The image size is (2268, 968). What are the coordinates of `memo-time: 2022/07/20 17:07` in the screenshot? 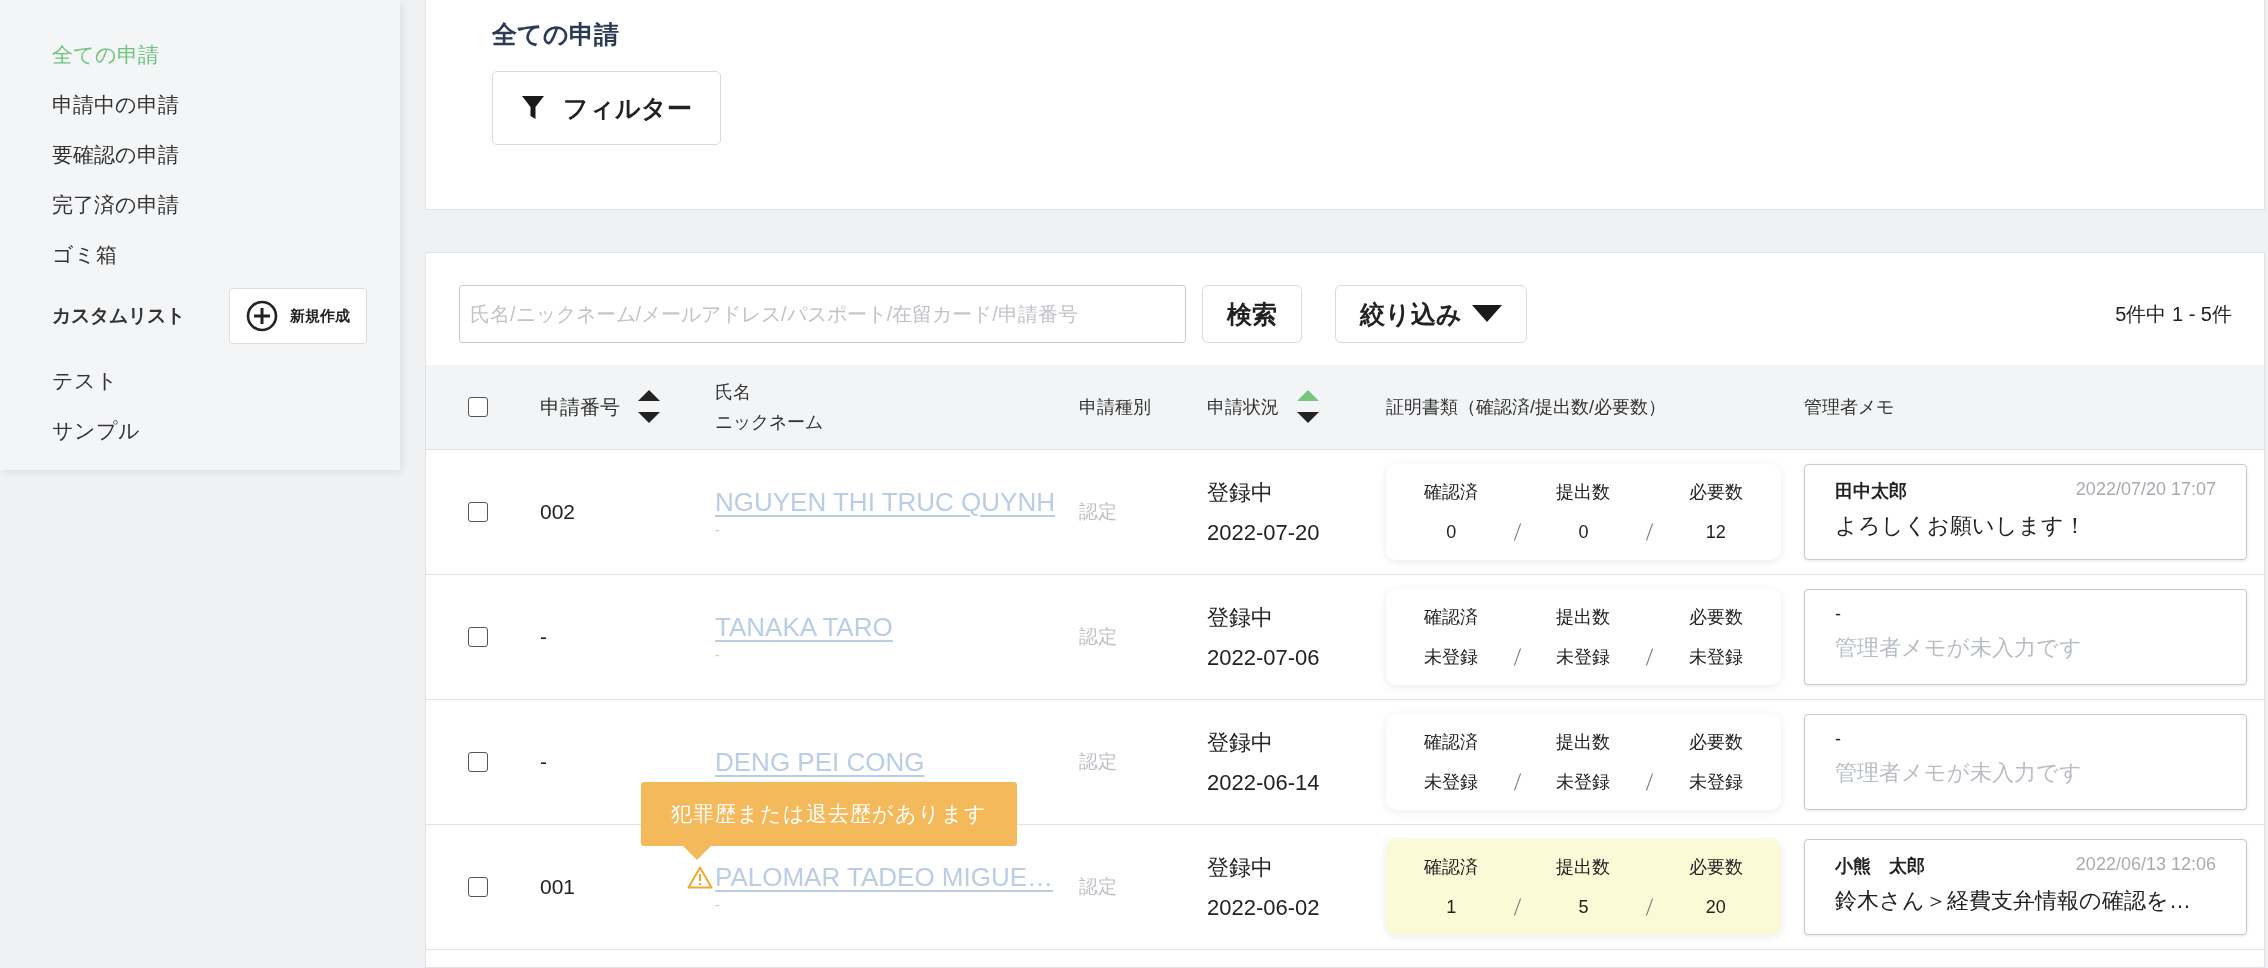 It's located at (2145, 490).